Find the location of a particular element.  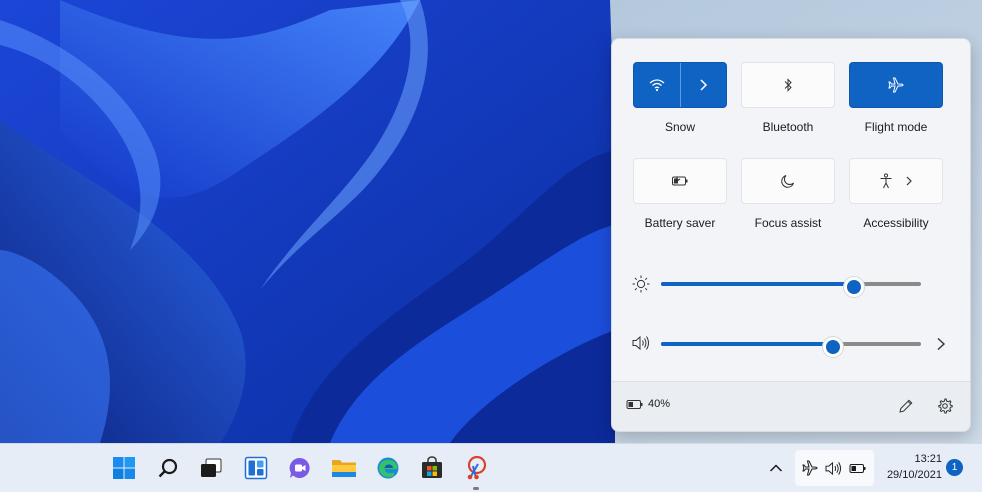

clock: 13:21 29/10/2021 is located at coordinates (911, 467).